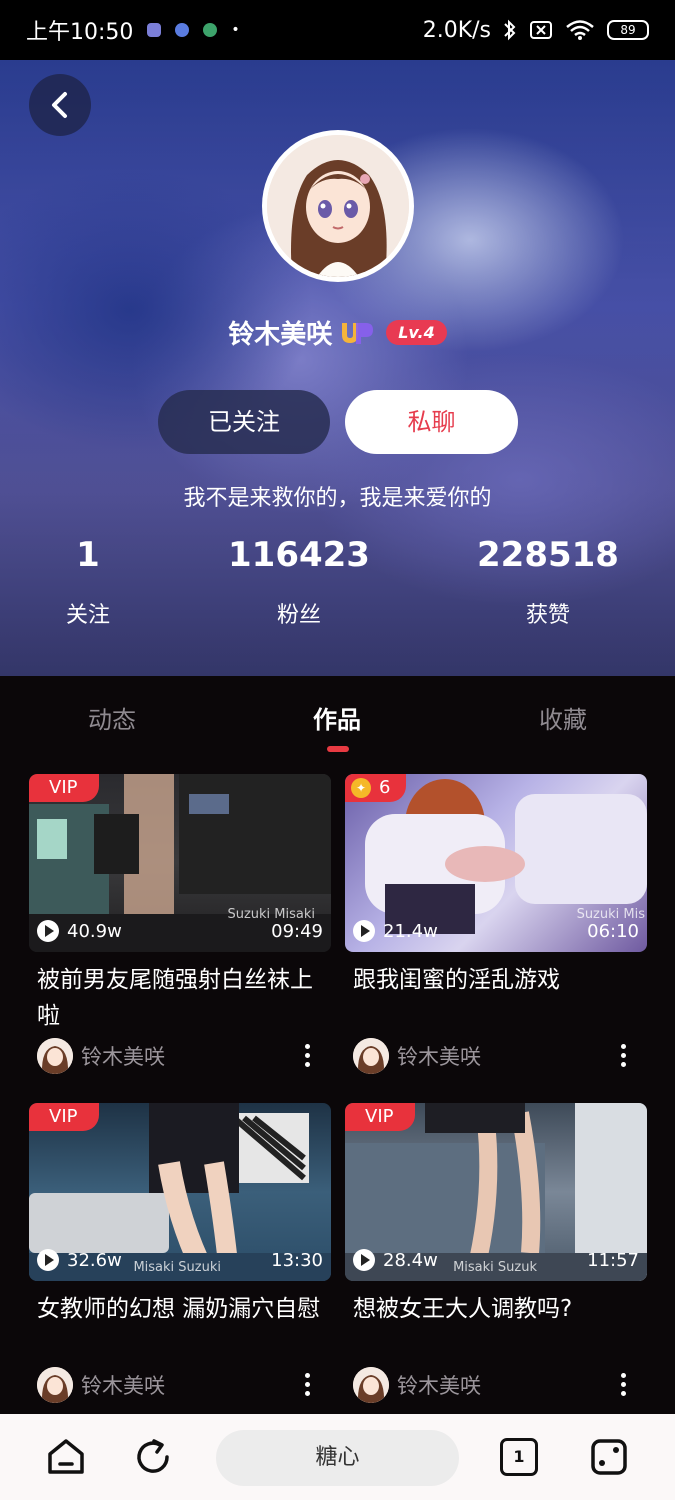 The width and height of the screenshot is (675, 1500). Describe the element at coordinates (613, 931) in the screenshot. I see `video-duration: 06:10` at that location.